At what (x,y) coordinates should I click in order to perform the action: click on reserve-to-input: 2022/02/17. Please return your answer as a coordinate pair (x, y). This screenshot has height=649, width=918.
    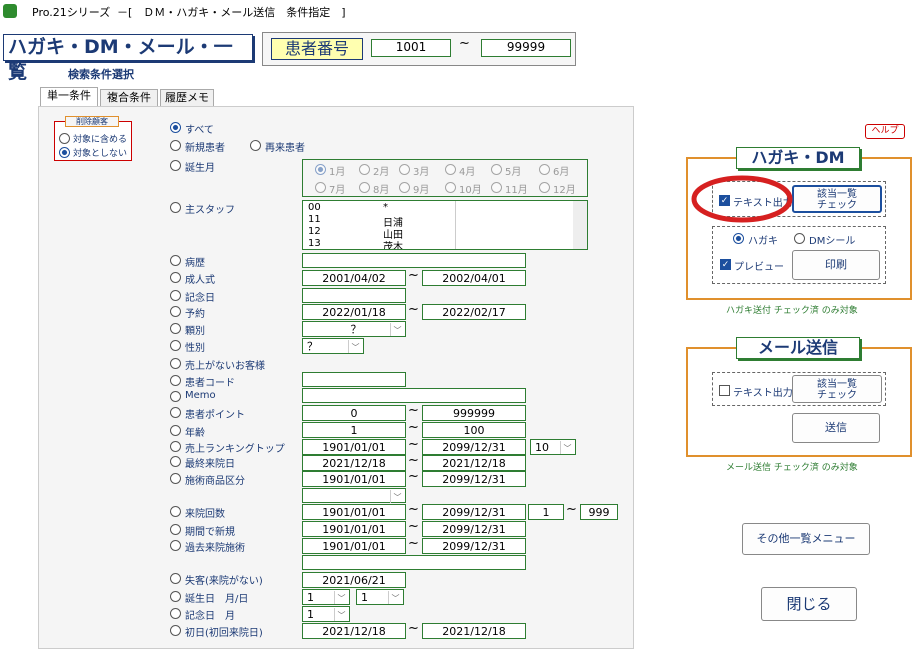
    Looking at the image, I should click on (474, 312).